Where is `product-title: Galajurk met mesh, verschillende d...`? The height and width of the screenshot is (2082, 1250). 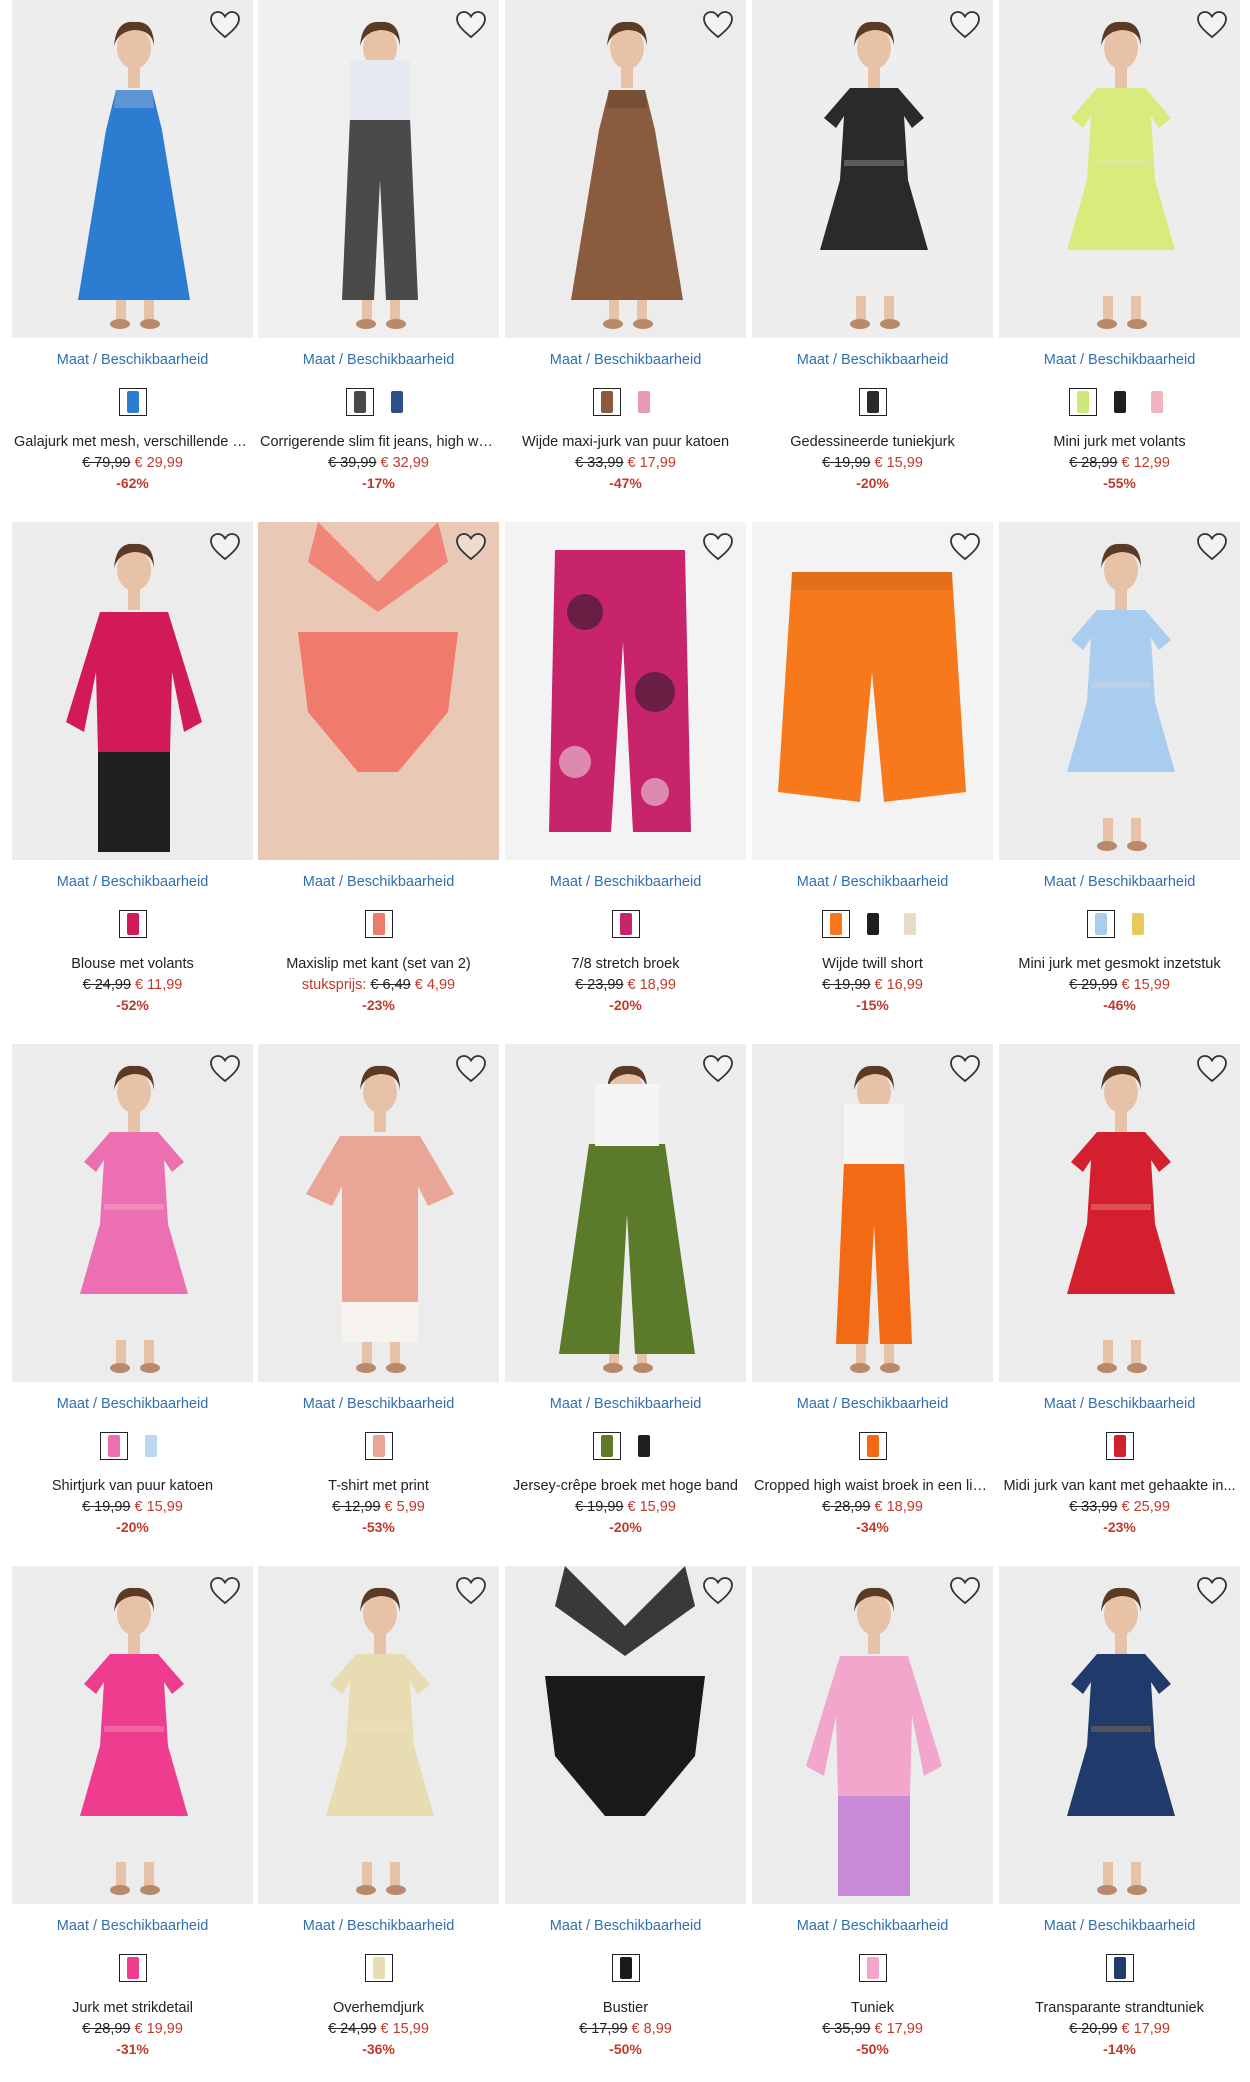 product-title: Galajurk met mesh, verschillende d... is located at coordinates (132, 442).